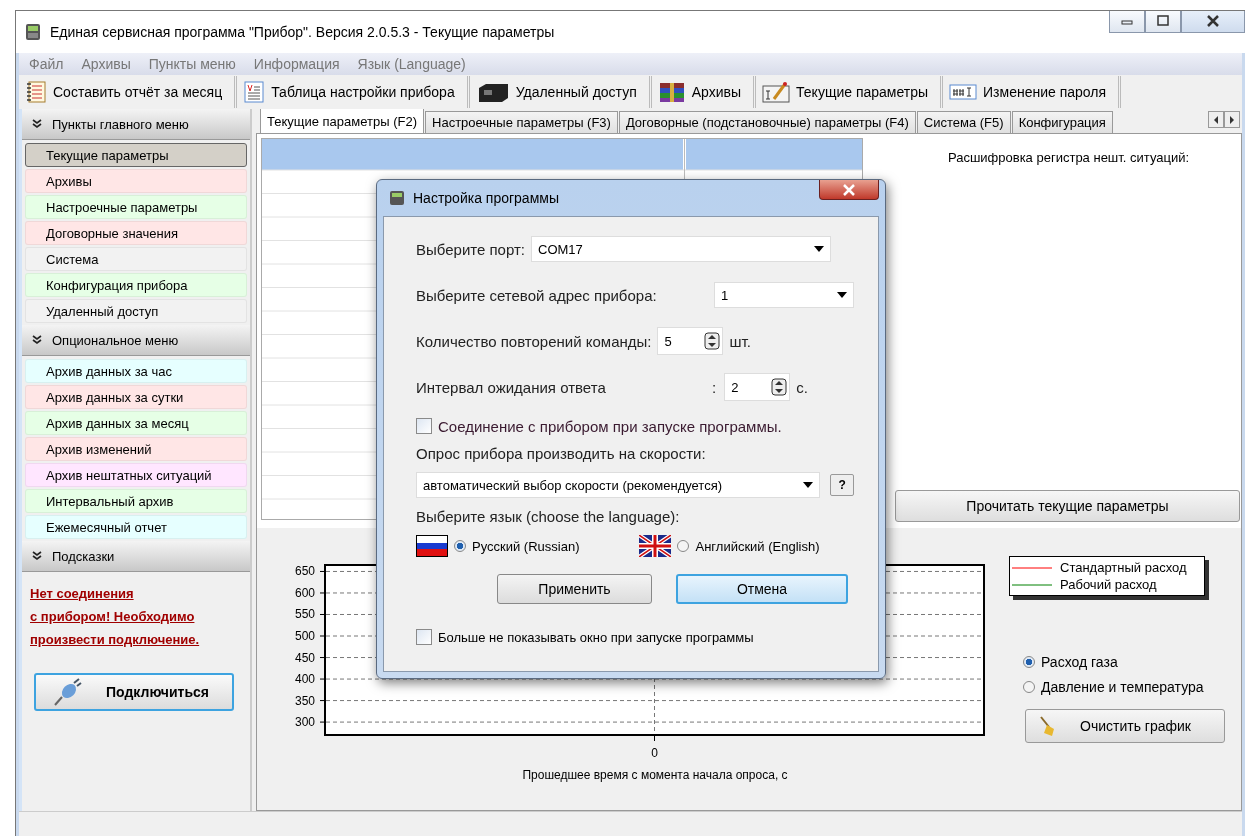 The height and width of the screenshot is (836, 1245). What do you see at coordinates (136, 423) in the screenshot?
I see `sidebar-item: Архив данных за месяц` at bounding box center [136, 423].